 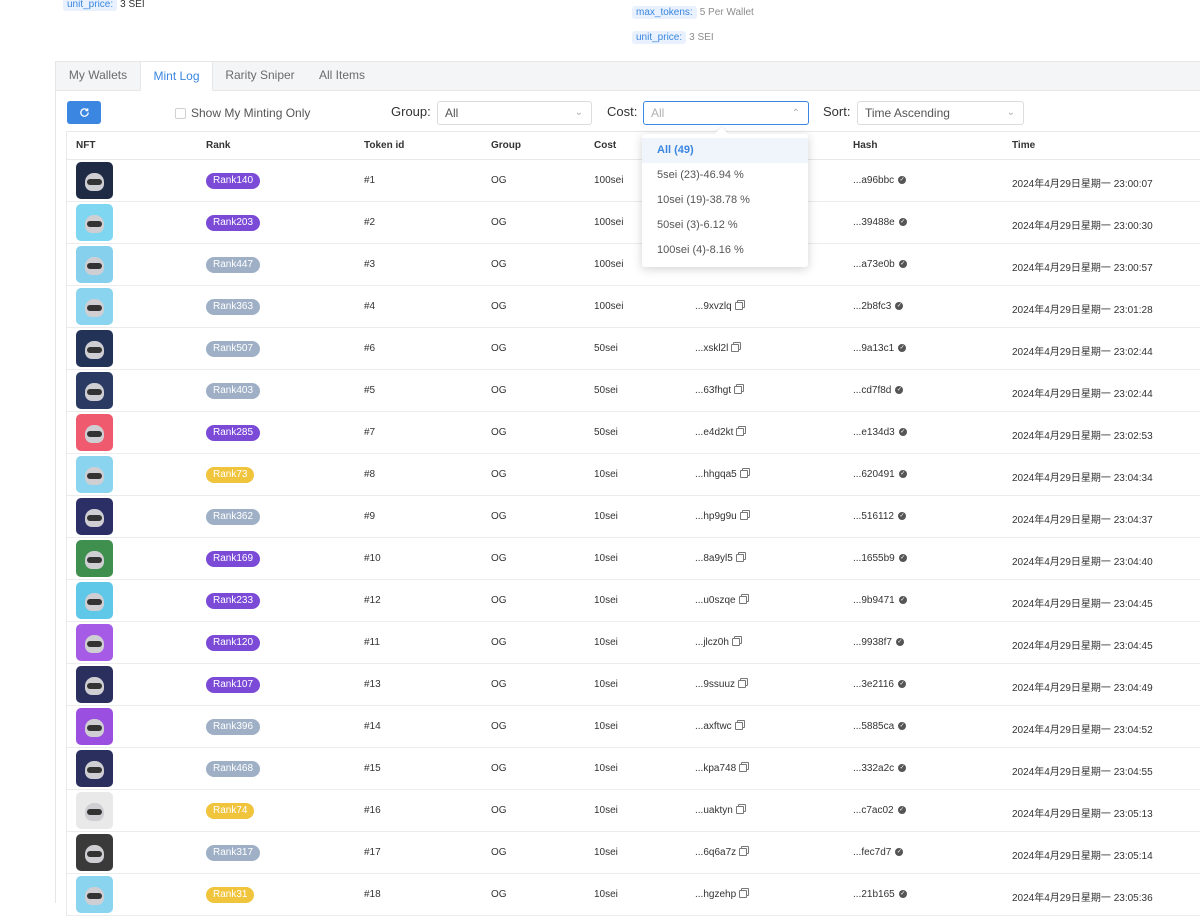 I want to click on tx-hash: ...c7ac02 ✓, so click(x=879, y=810).